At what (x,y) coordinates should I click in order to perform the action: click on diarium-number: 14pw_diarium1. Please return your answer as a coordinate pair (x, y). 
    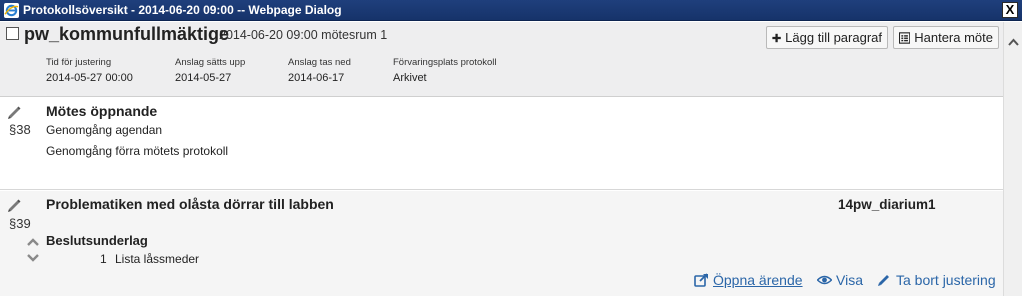
    Looking at the image, I should click on (887, 204).